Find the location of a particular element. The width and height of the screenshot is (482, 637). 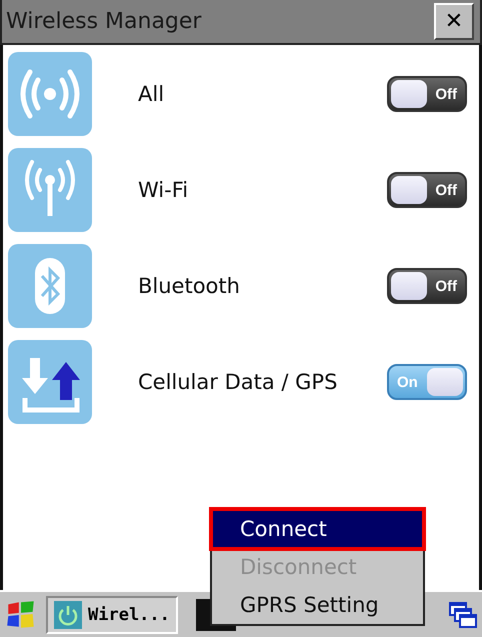

power-icon is located at coordinates (68, 614).